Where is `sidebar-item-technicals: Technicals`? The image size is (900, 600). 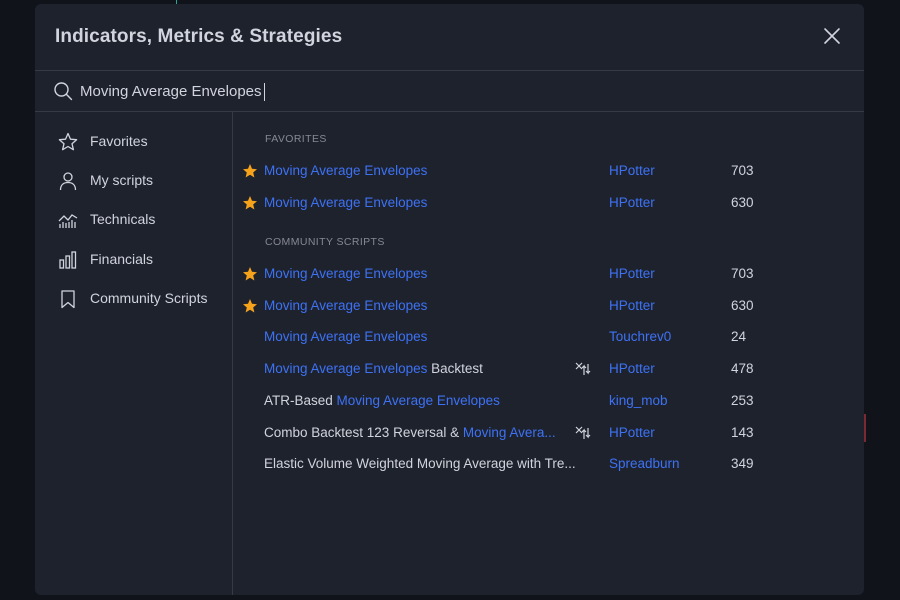 sidebar-item-technicals: Technicals is located at coordinates (133, 219).